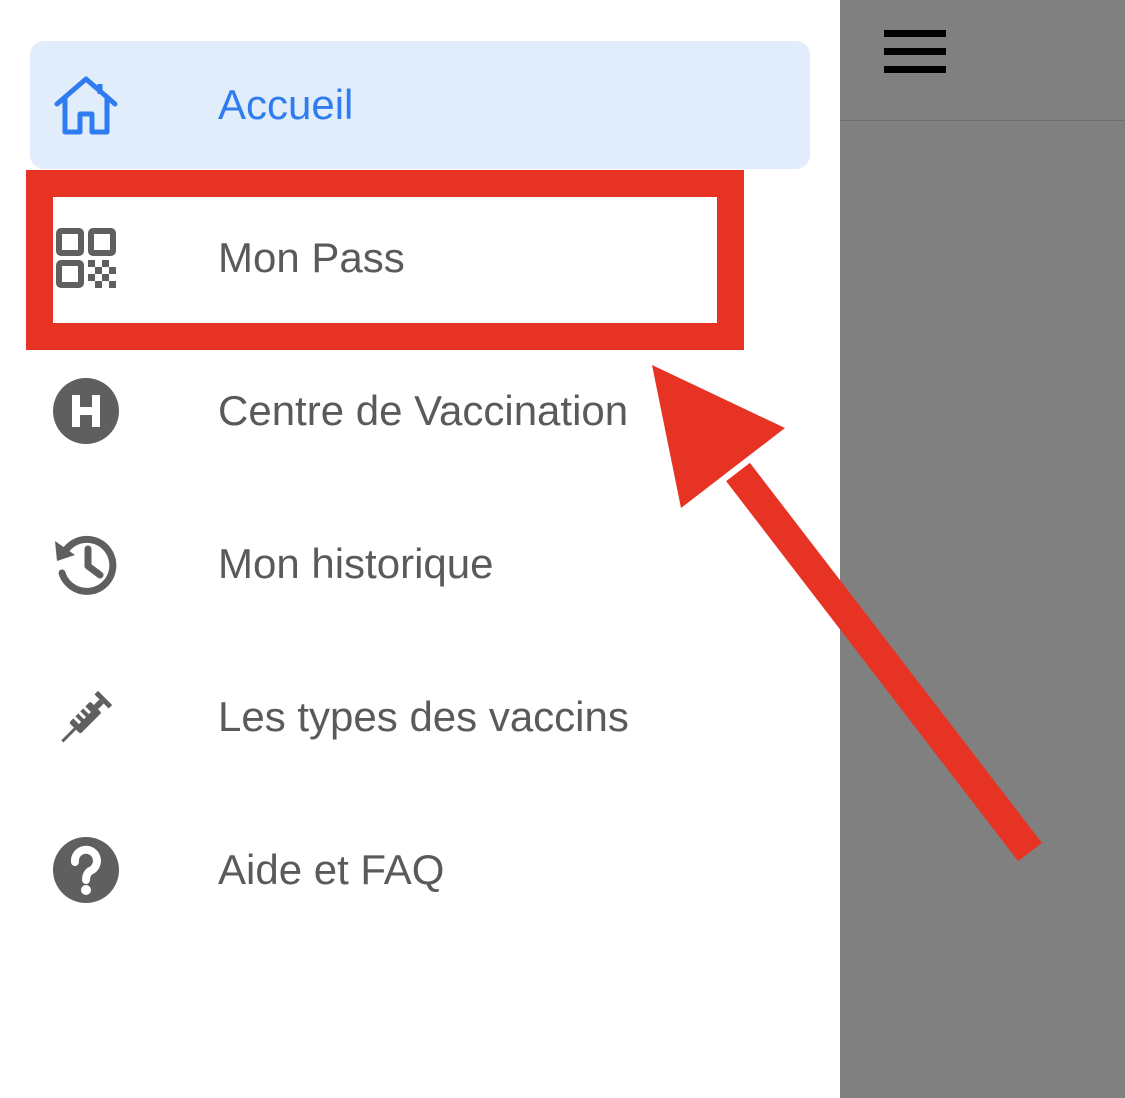 The width and height of the screenshot is (1125, 1098). What do you see at coordinates (86, 717) in the screenshot?
I see `syringe-icon` at bounding box center [86, 717].